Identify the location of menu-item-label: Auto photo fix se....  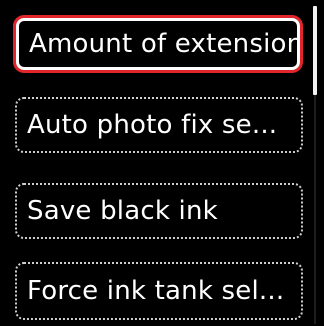
(152, 125).